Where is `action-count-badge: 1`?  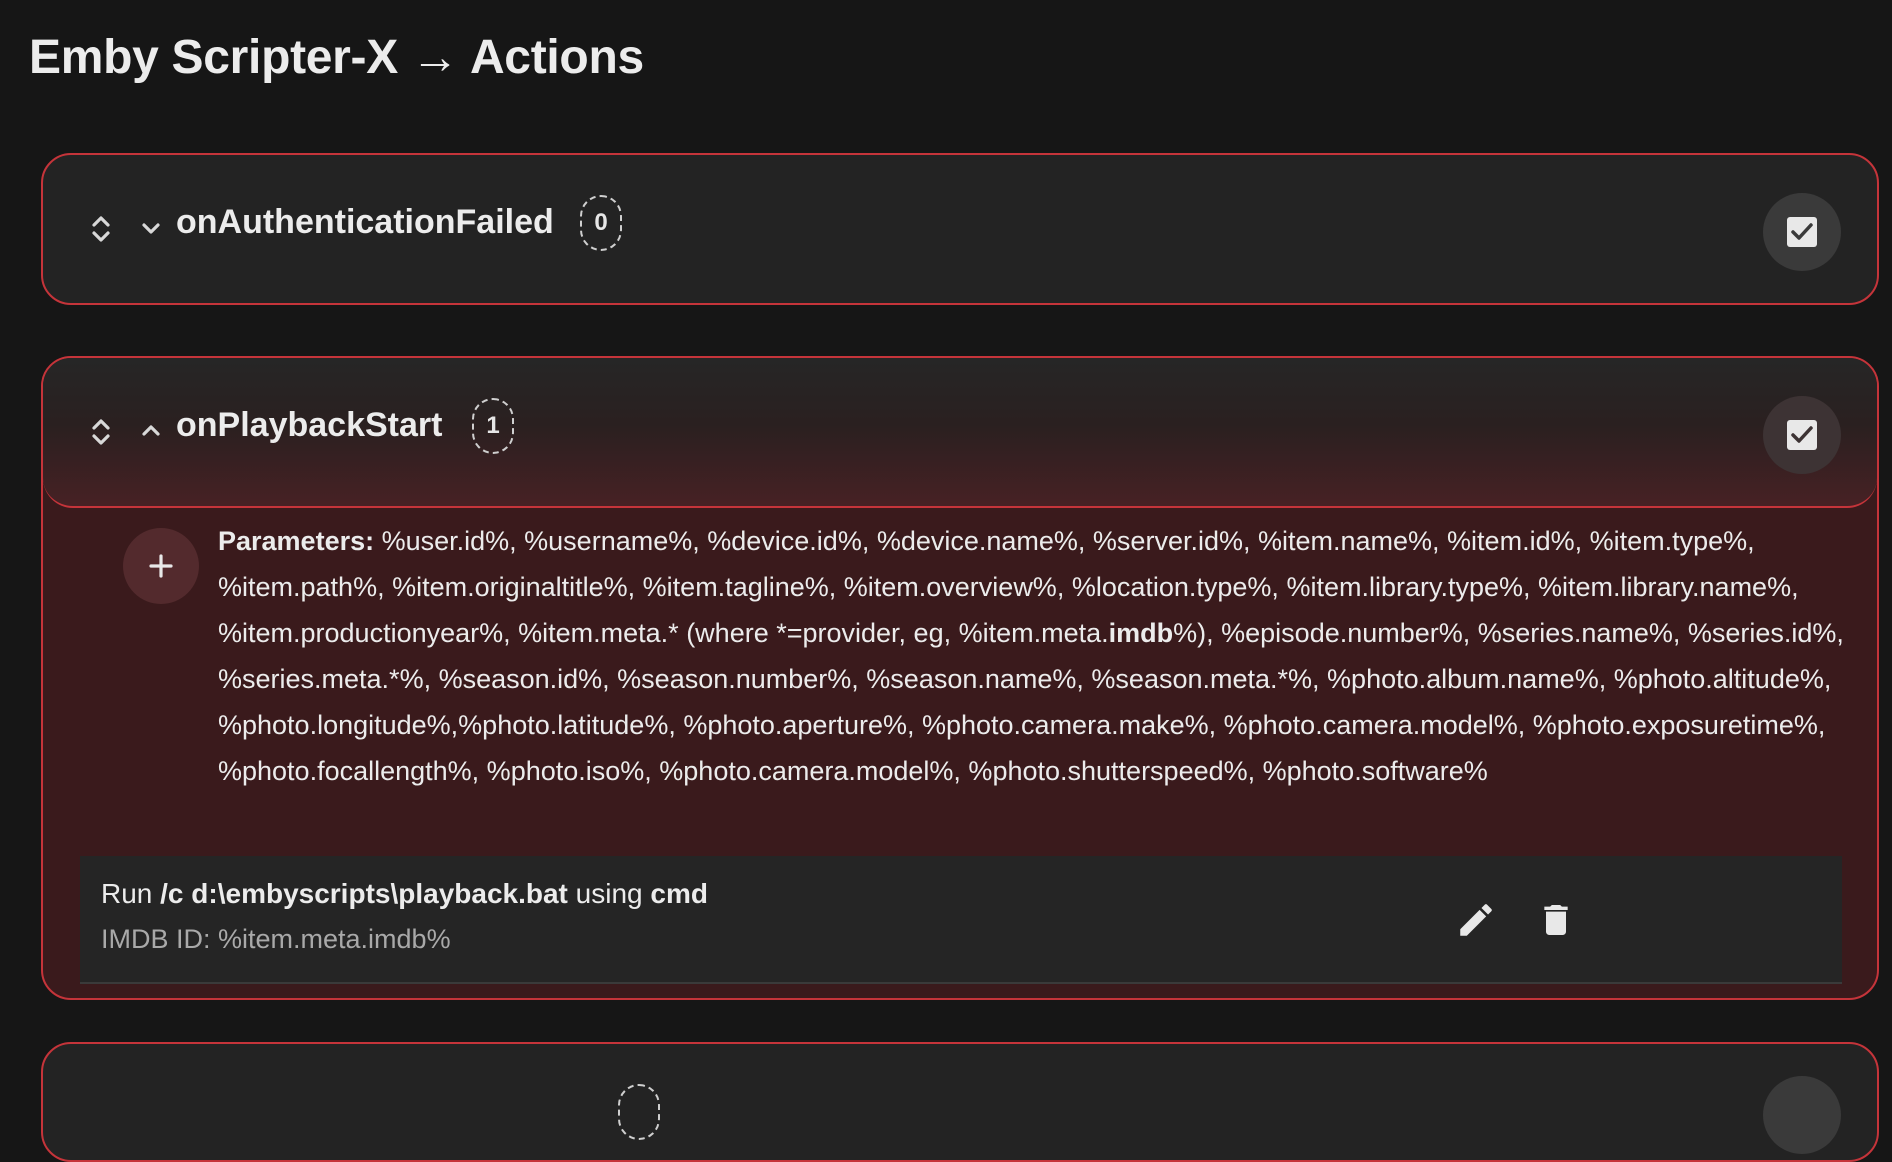
action-count-badge: 1 is located at coordinates (493, 426).